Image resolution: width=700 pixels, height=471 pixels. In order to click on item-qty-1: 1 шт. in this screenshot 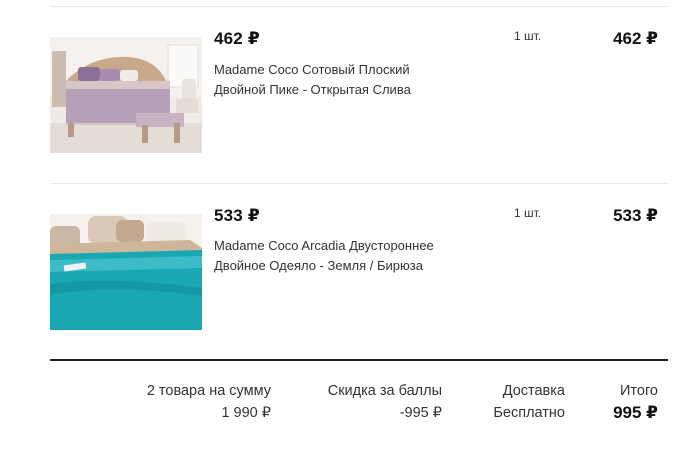, I will do `click(528, 36)`.